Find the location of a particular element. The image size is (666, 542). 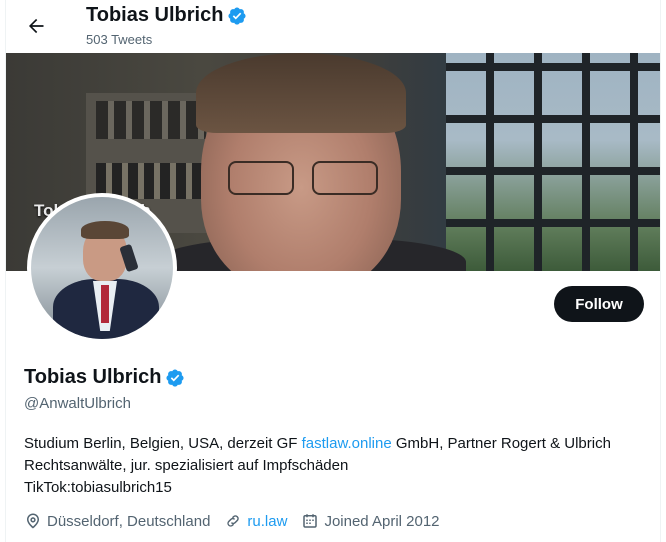

profile-header: Tobias Ulbrich 503 Tweets is located at coordinates (333, 26).